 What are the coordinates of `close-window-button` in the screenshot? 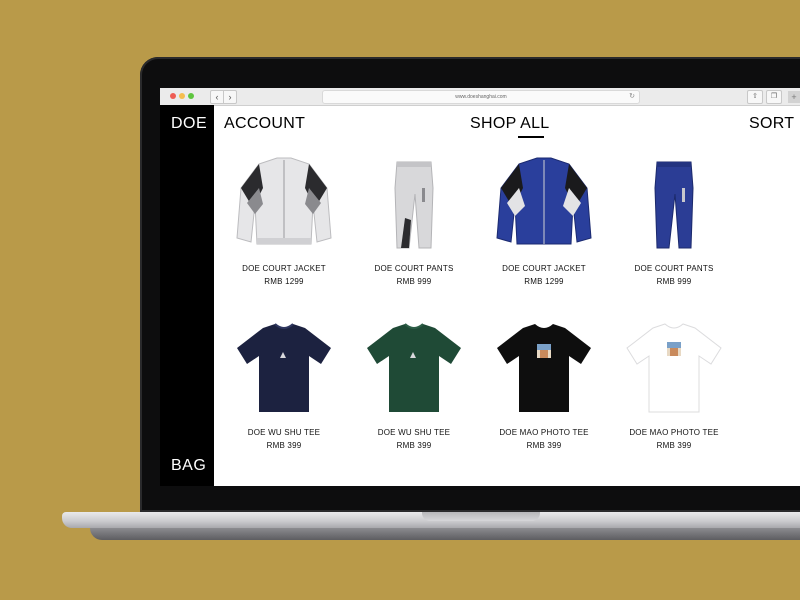 It's located at (173, 96).